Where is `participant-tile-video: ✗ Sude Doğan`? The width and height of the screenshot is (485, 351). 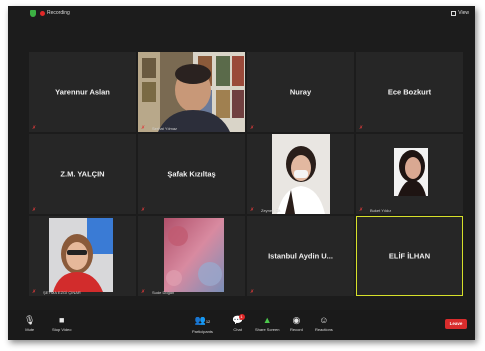 participant-tile-video: ✗ Sude Doğan is located at coordinates (191, 256).